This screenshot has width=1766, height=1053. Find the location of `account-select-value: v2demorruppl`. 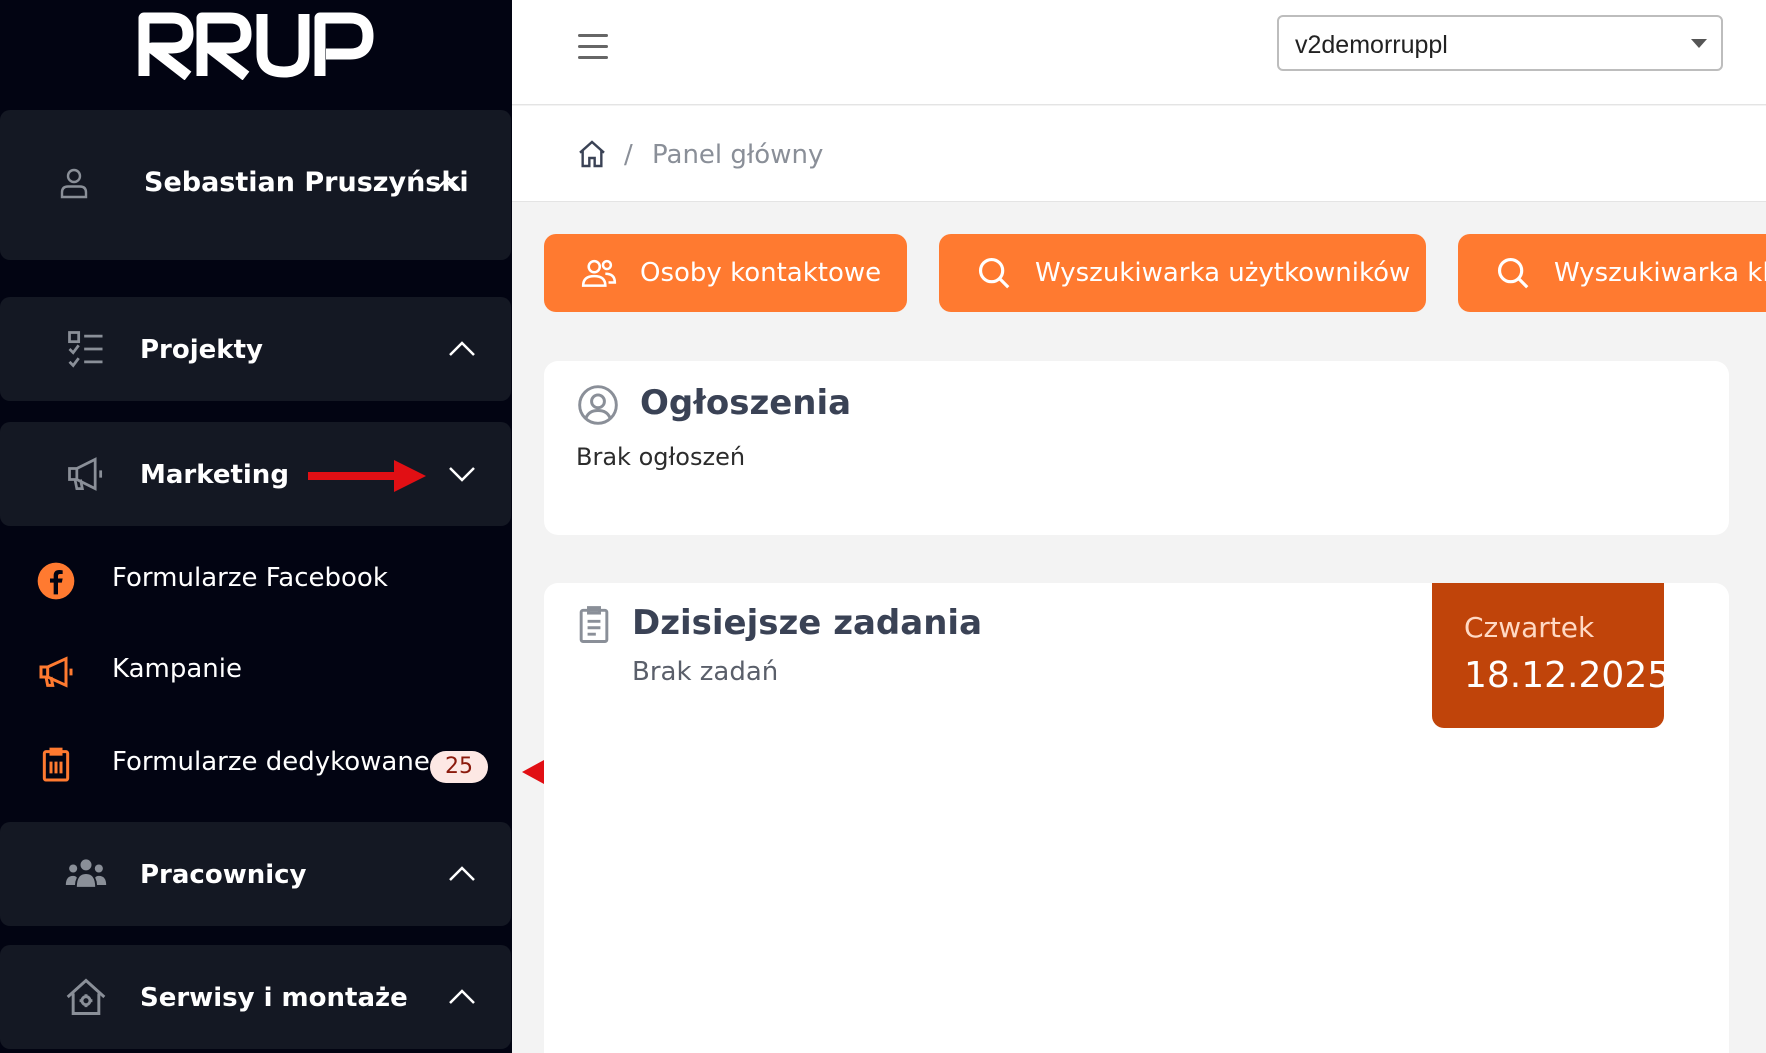

account-select-value: v2demorruppl is located at coordinates (1371, 45).